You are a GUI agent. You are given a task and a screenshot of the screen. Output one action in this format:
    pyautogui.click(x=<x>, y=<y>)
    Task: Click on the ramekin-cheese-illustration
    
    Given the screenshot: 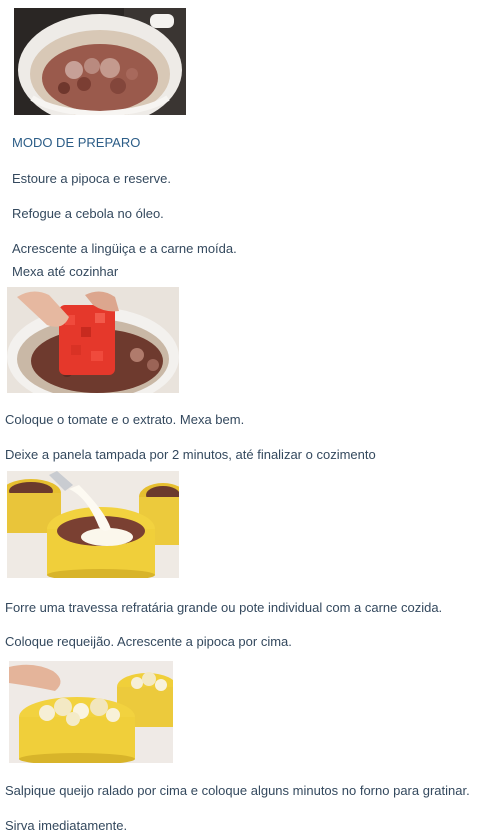 What is the action you would take?
    pyautogui.click(x=91, y=712)
    